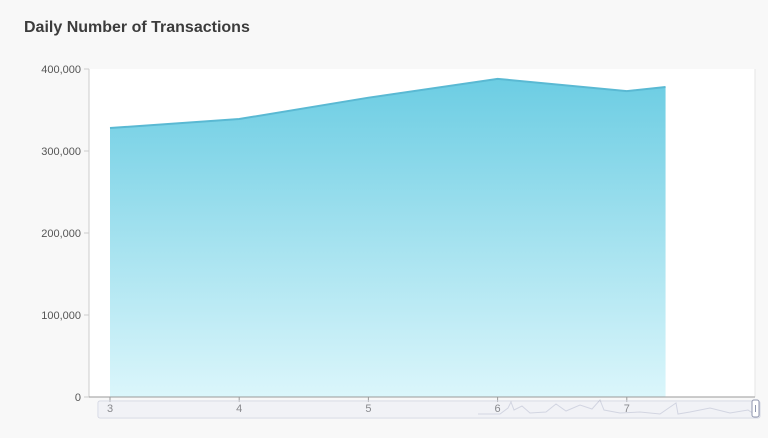  Describe the element at coordinates (61, 234) in the screenshot. I see `y-tick-label: 200,000` at that location.